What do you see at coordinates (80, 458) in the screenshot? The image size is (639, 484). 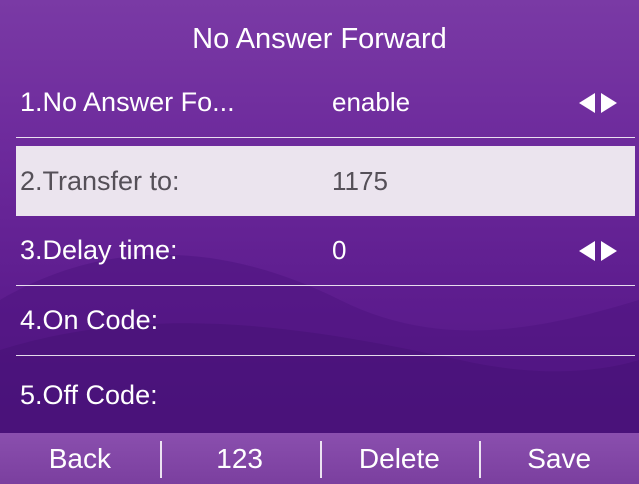 I see `back-softkey: Back` at bounding box center [80, 458].